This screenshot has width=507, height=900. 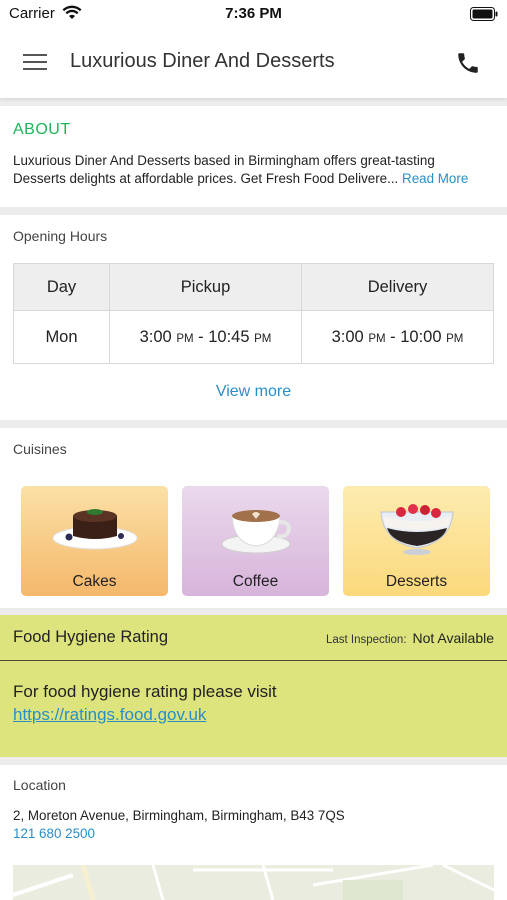 I want to click on table-header-row: Day Pickup Delivery, so click(x=253, y=287).